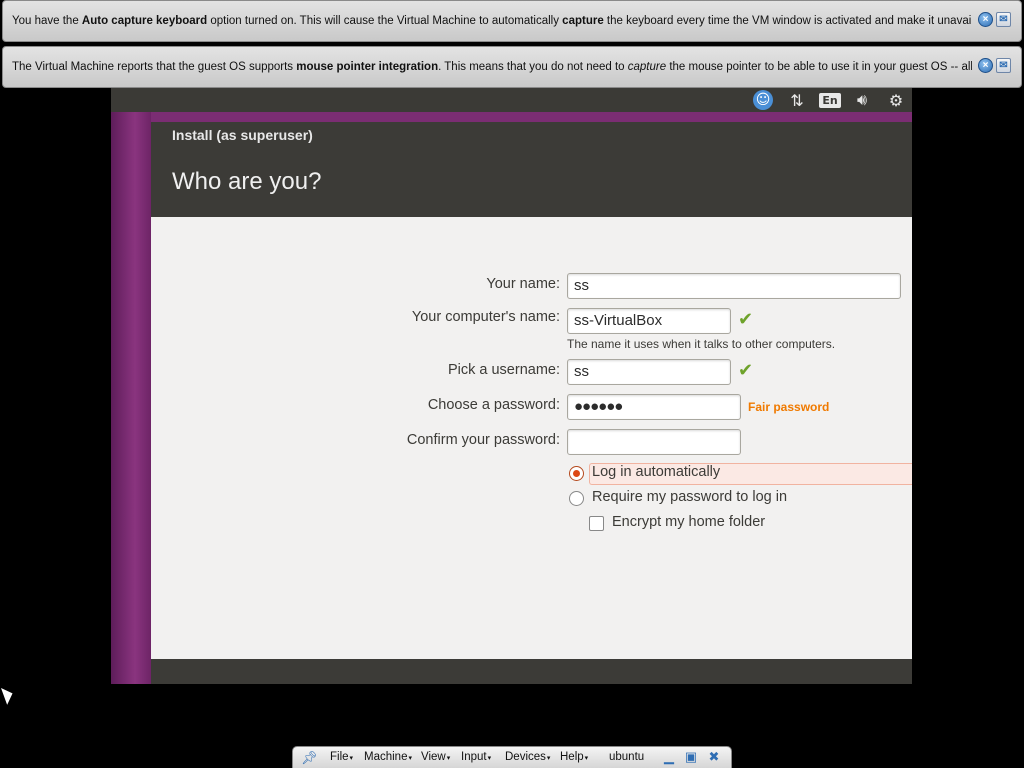 Image resolution: width=1024 pixels, height=768 pixels. Describe the element at coordinates (714, 757) in the screenshot. I see `close-icon: ✖` at that location.